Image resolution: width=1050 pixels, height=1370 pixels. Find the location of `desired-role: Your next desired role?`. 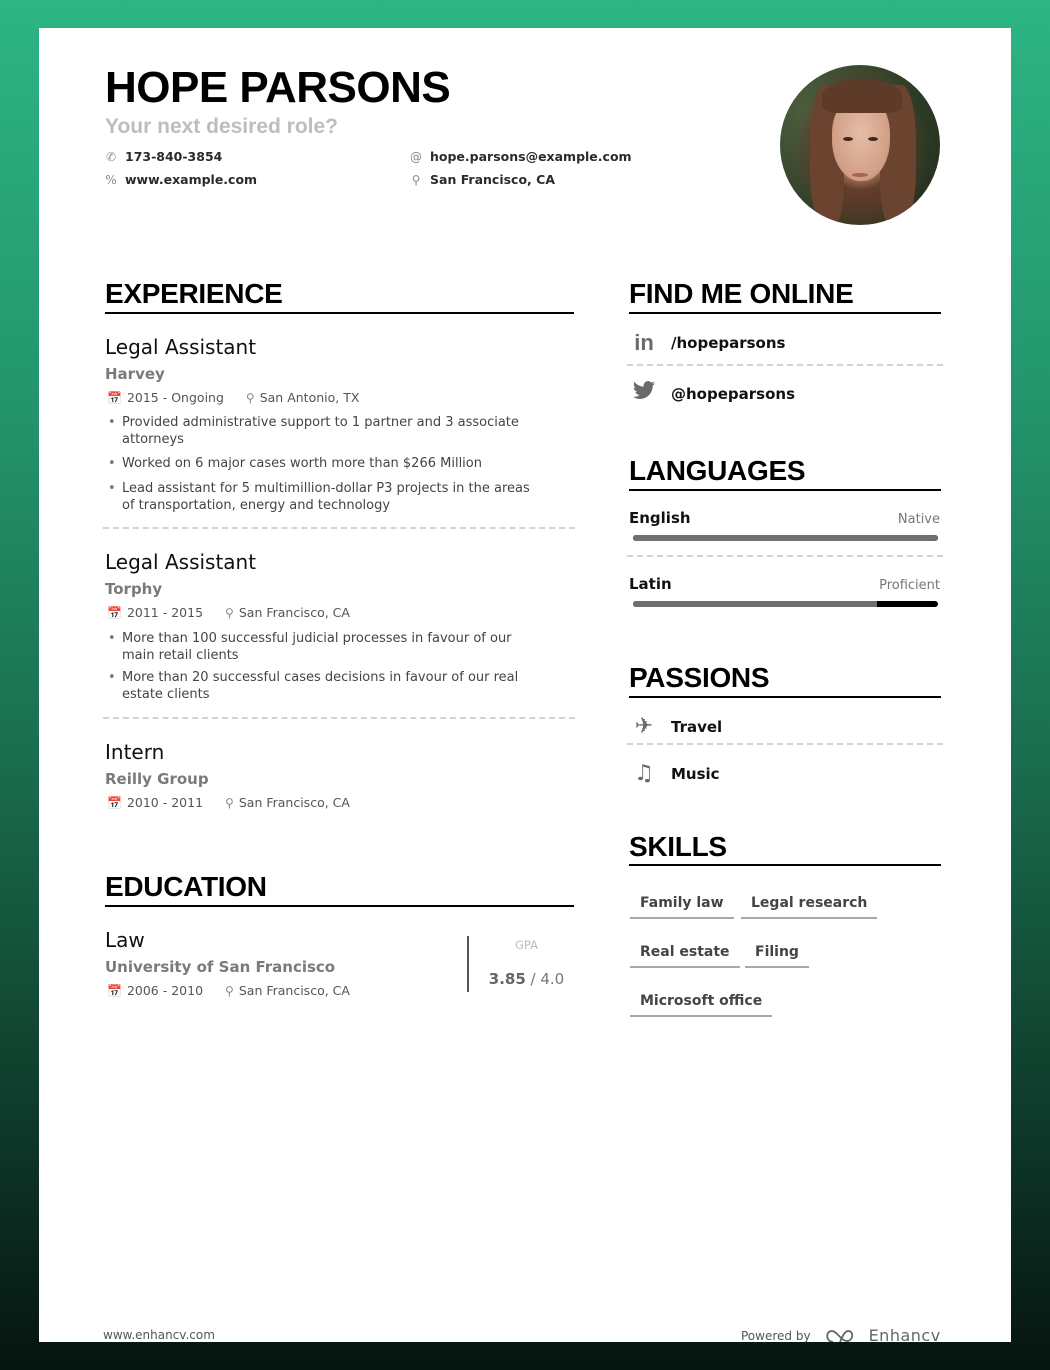

desired-role: Your next desired role? is located at coordinates (221, 126).